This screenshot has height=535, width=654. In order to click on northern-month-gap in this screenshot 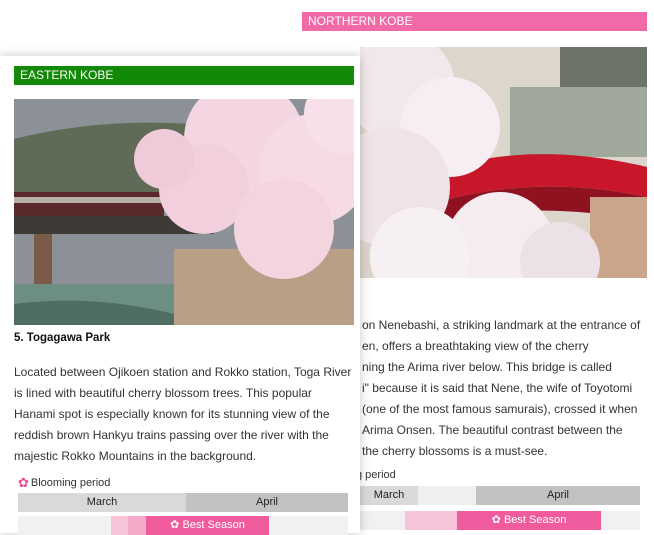, I will do `click(447, 495)`.